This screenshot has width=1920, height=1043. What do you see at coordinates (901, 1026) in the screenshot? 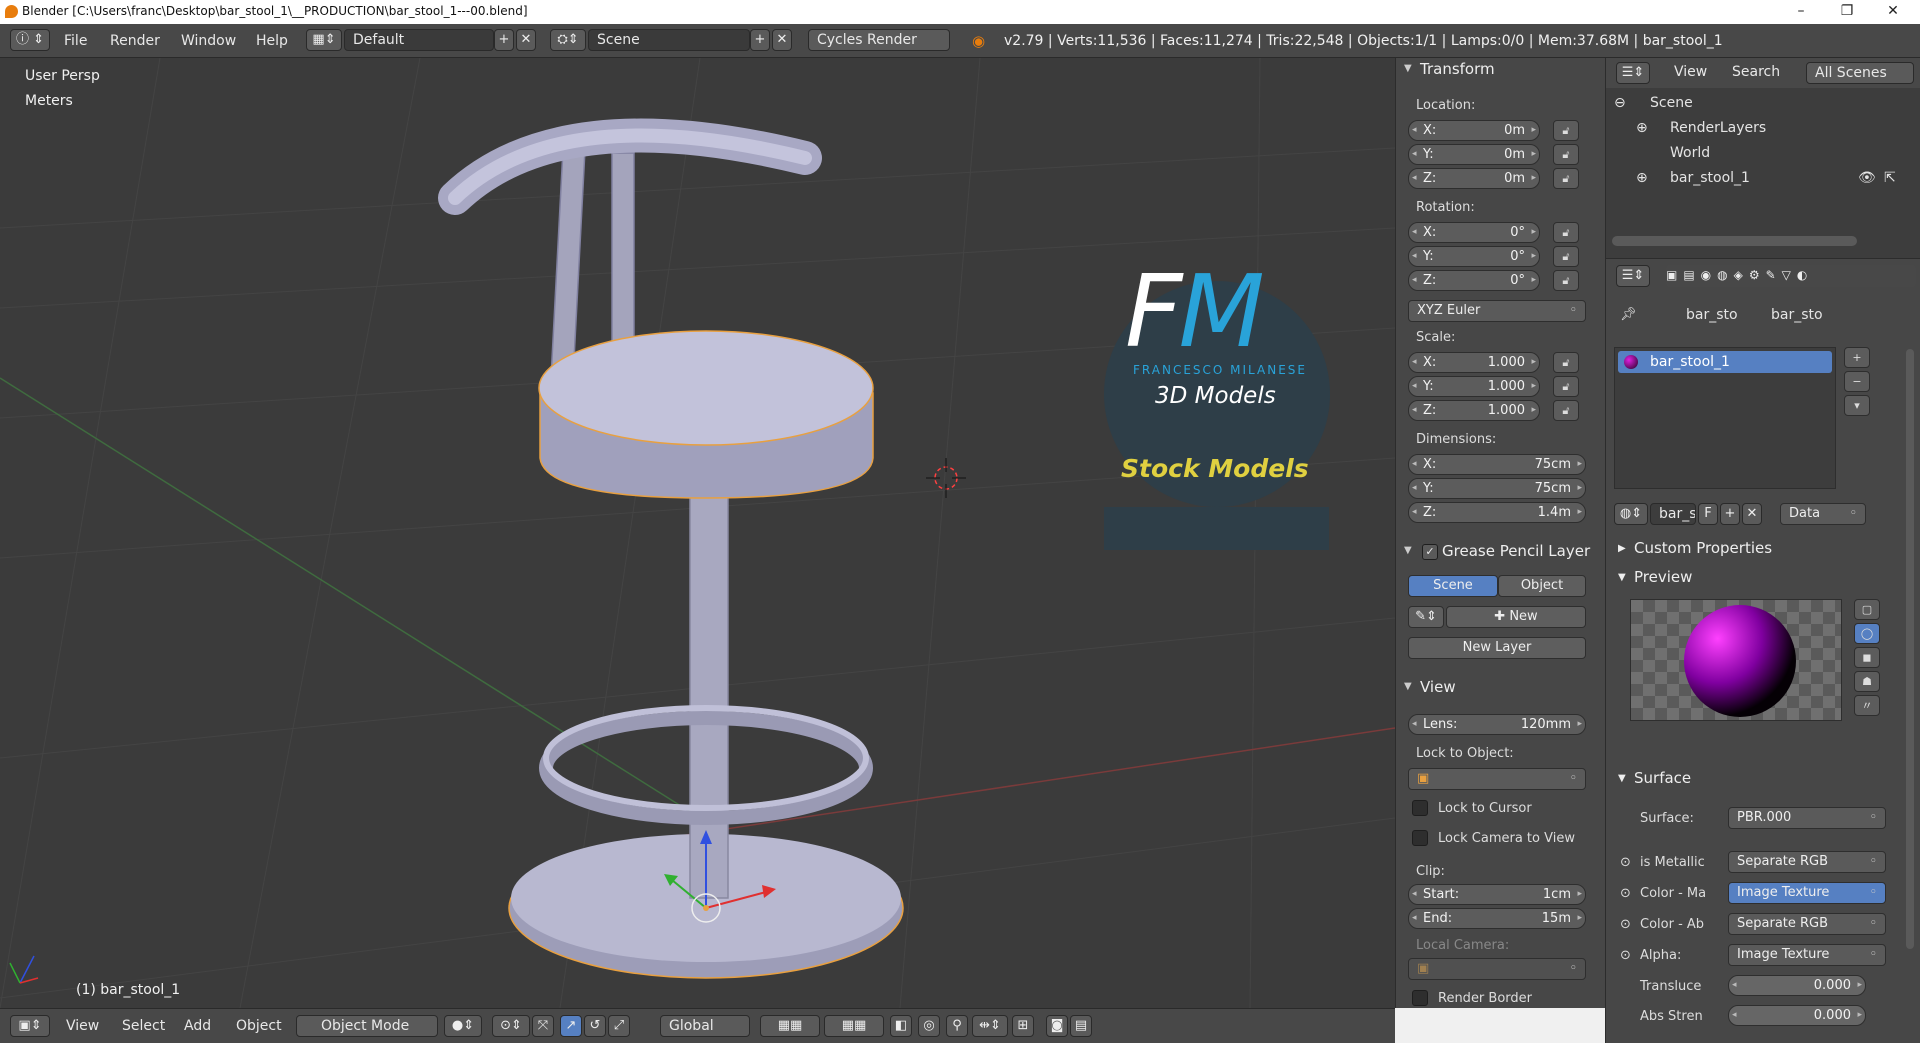
I see `lock-layer-icon: ◧` at bounding box center [901, 1026].